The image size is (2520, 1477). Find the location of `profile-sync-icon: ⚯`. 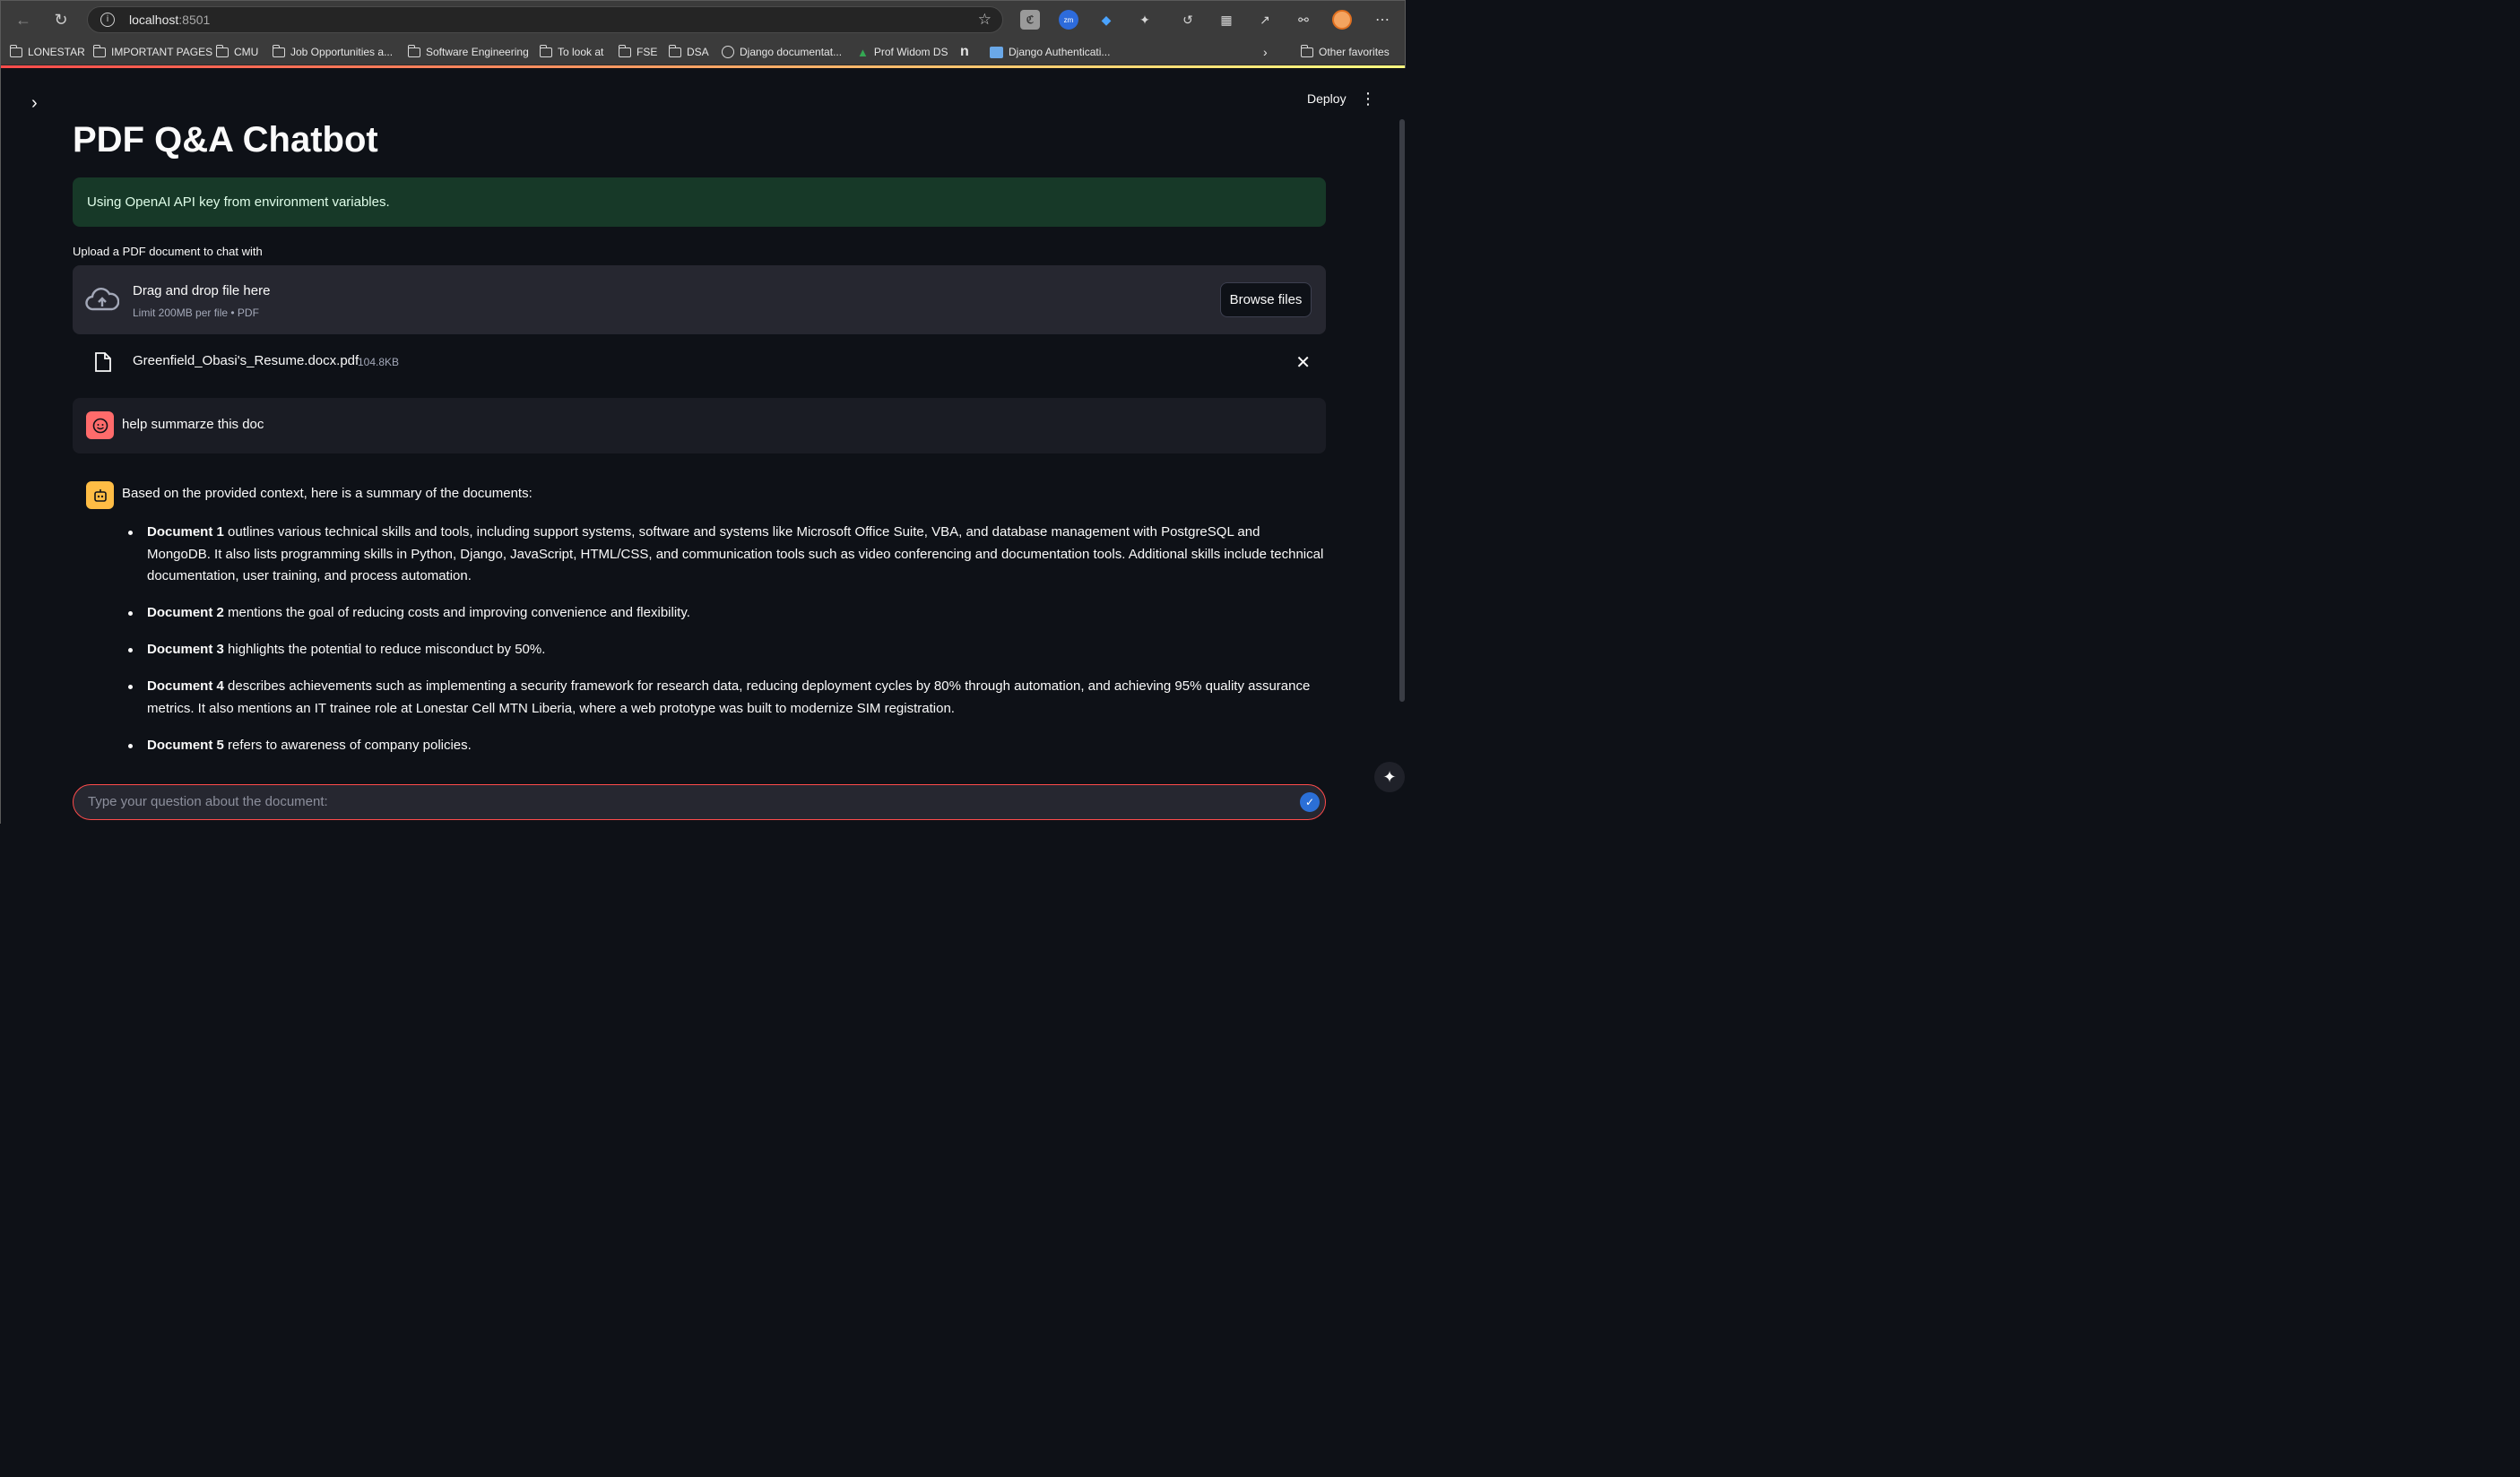

profile-sync-icon: ⚯ is located at coordinates (1303, 20).